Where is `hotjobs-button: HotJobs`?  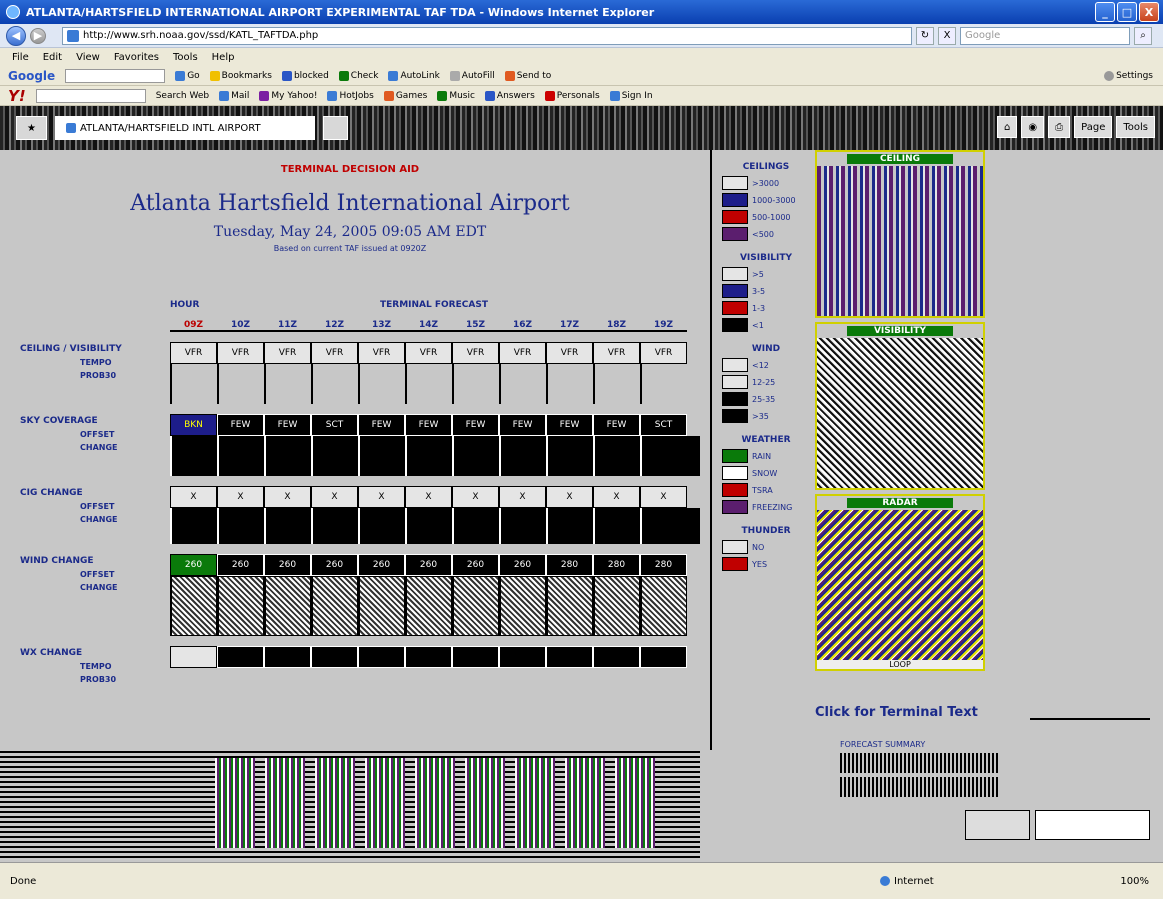
hotjobs-button: HotJobs is located at coordinates (350, 95).